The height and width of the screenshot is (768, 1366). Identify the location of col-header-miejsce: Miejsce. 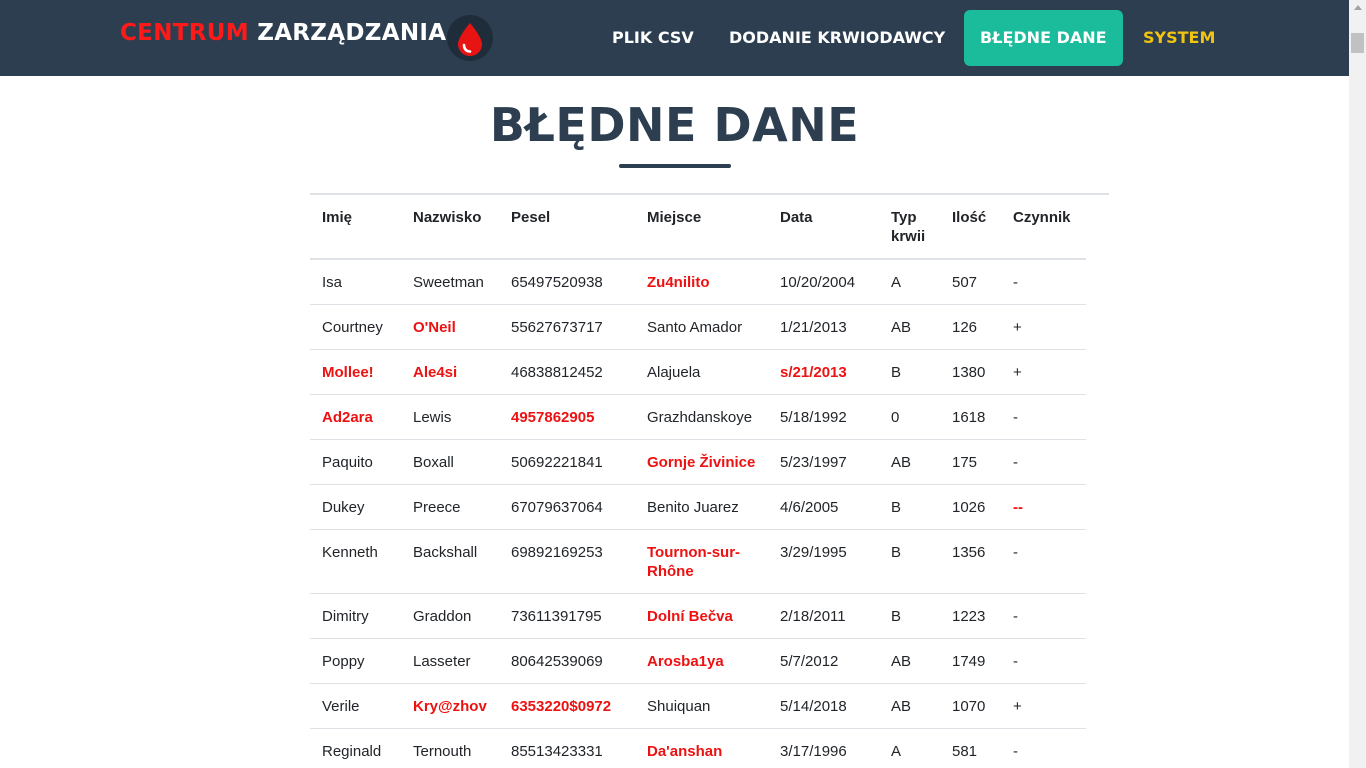
(701, 227).